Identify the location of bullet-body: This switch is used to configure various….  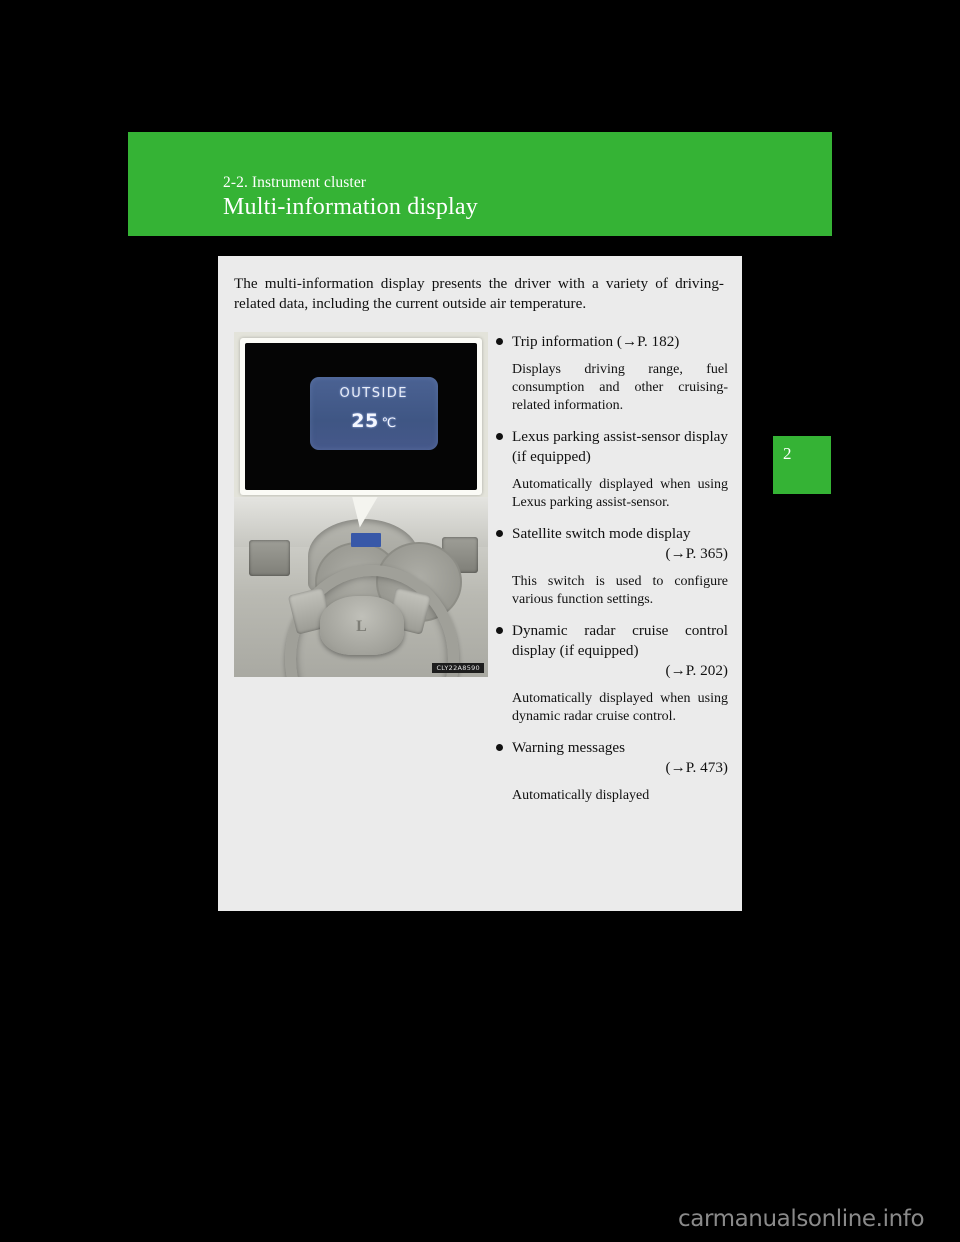
(620, 590).